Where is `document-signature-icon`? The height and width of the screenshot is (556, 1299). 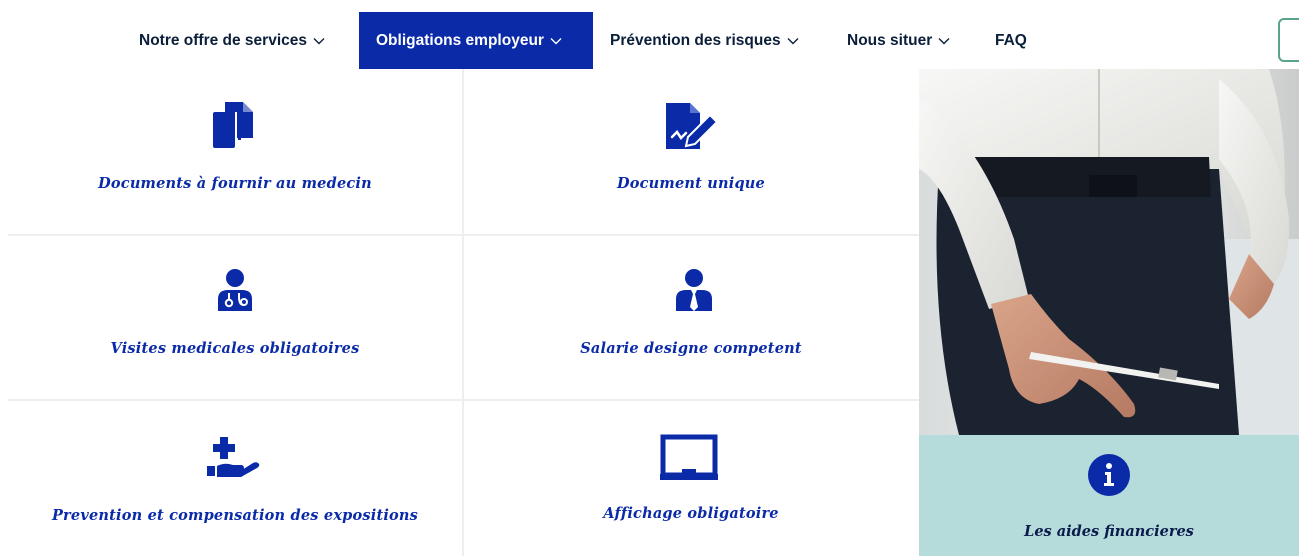 document-signature-icon is located at coordinates (692, 126).